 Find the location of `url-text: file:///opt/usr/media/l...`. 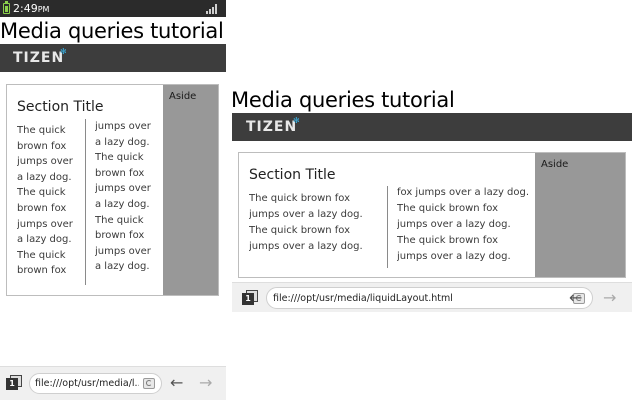

url-text: file:///opt/usr/media/l... is located at coordinates (87, 383).